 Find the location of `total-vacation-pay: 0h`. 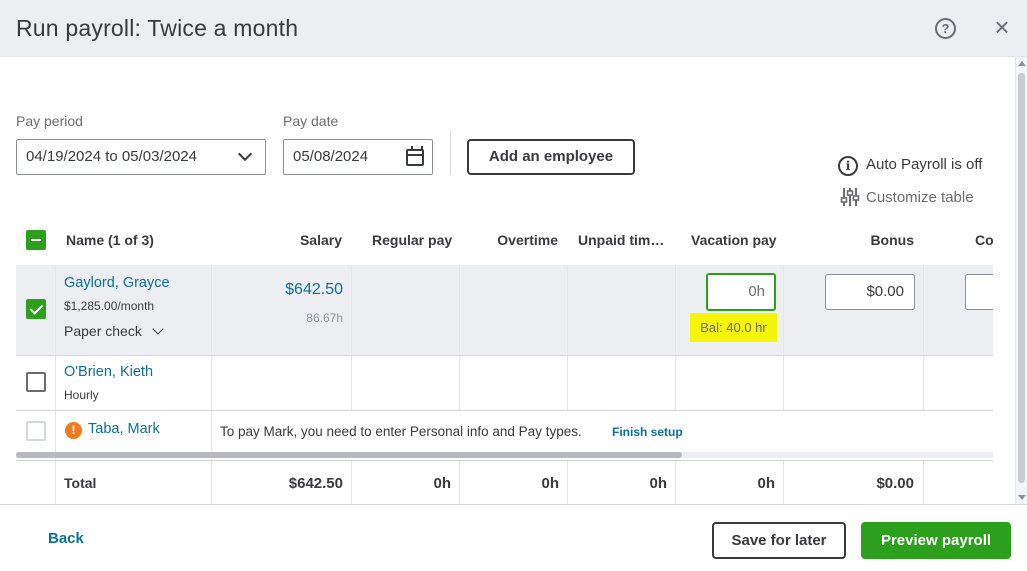

total-vacation-pay: 0h is located at coordinates (766, 483).